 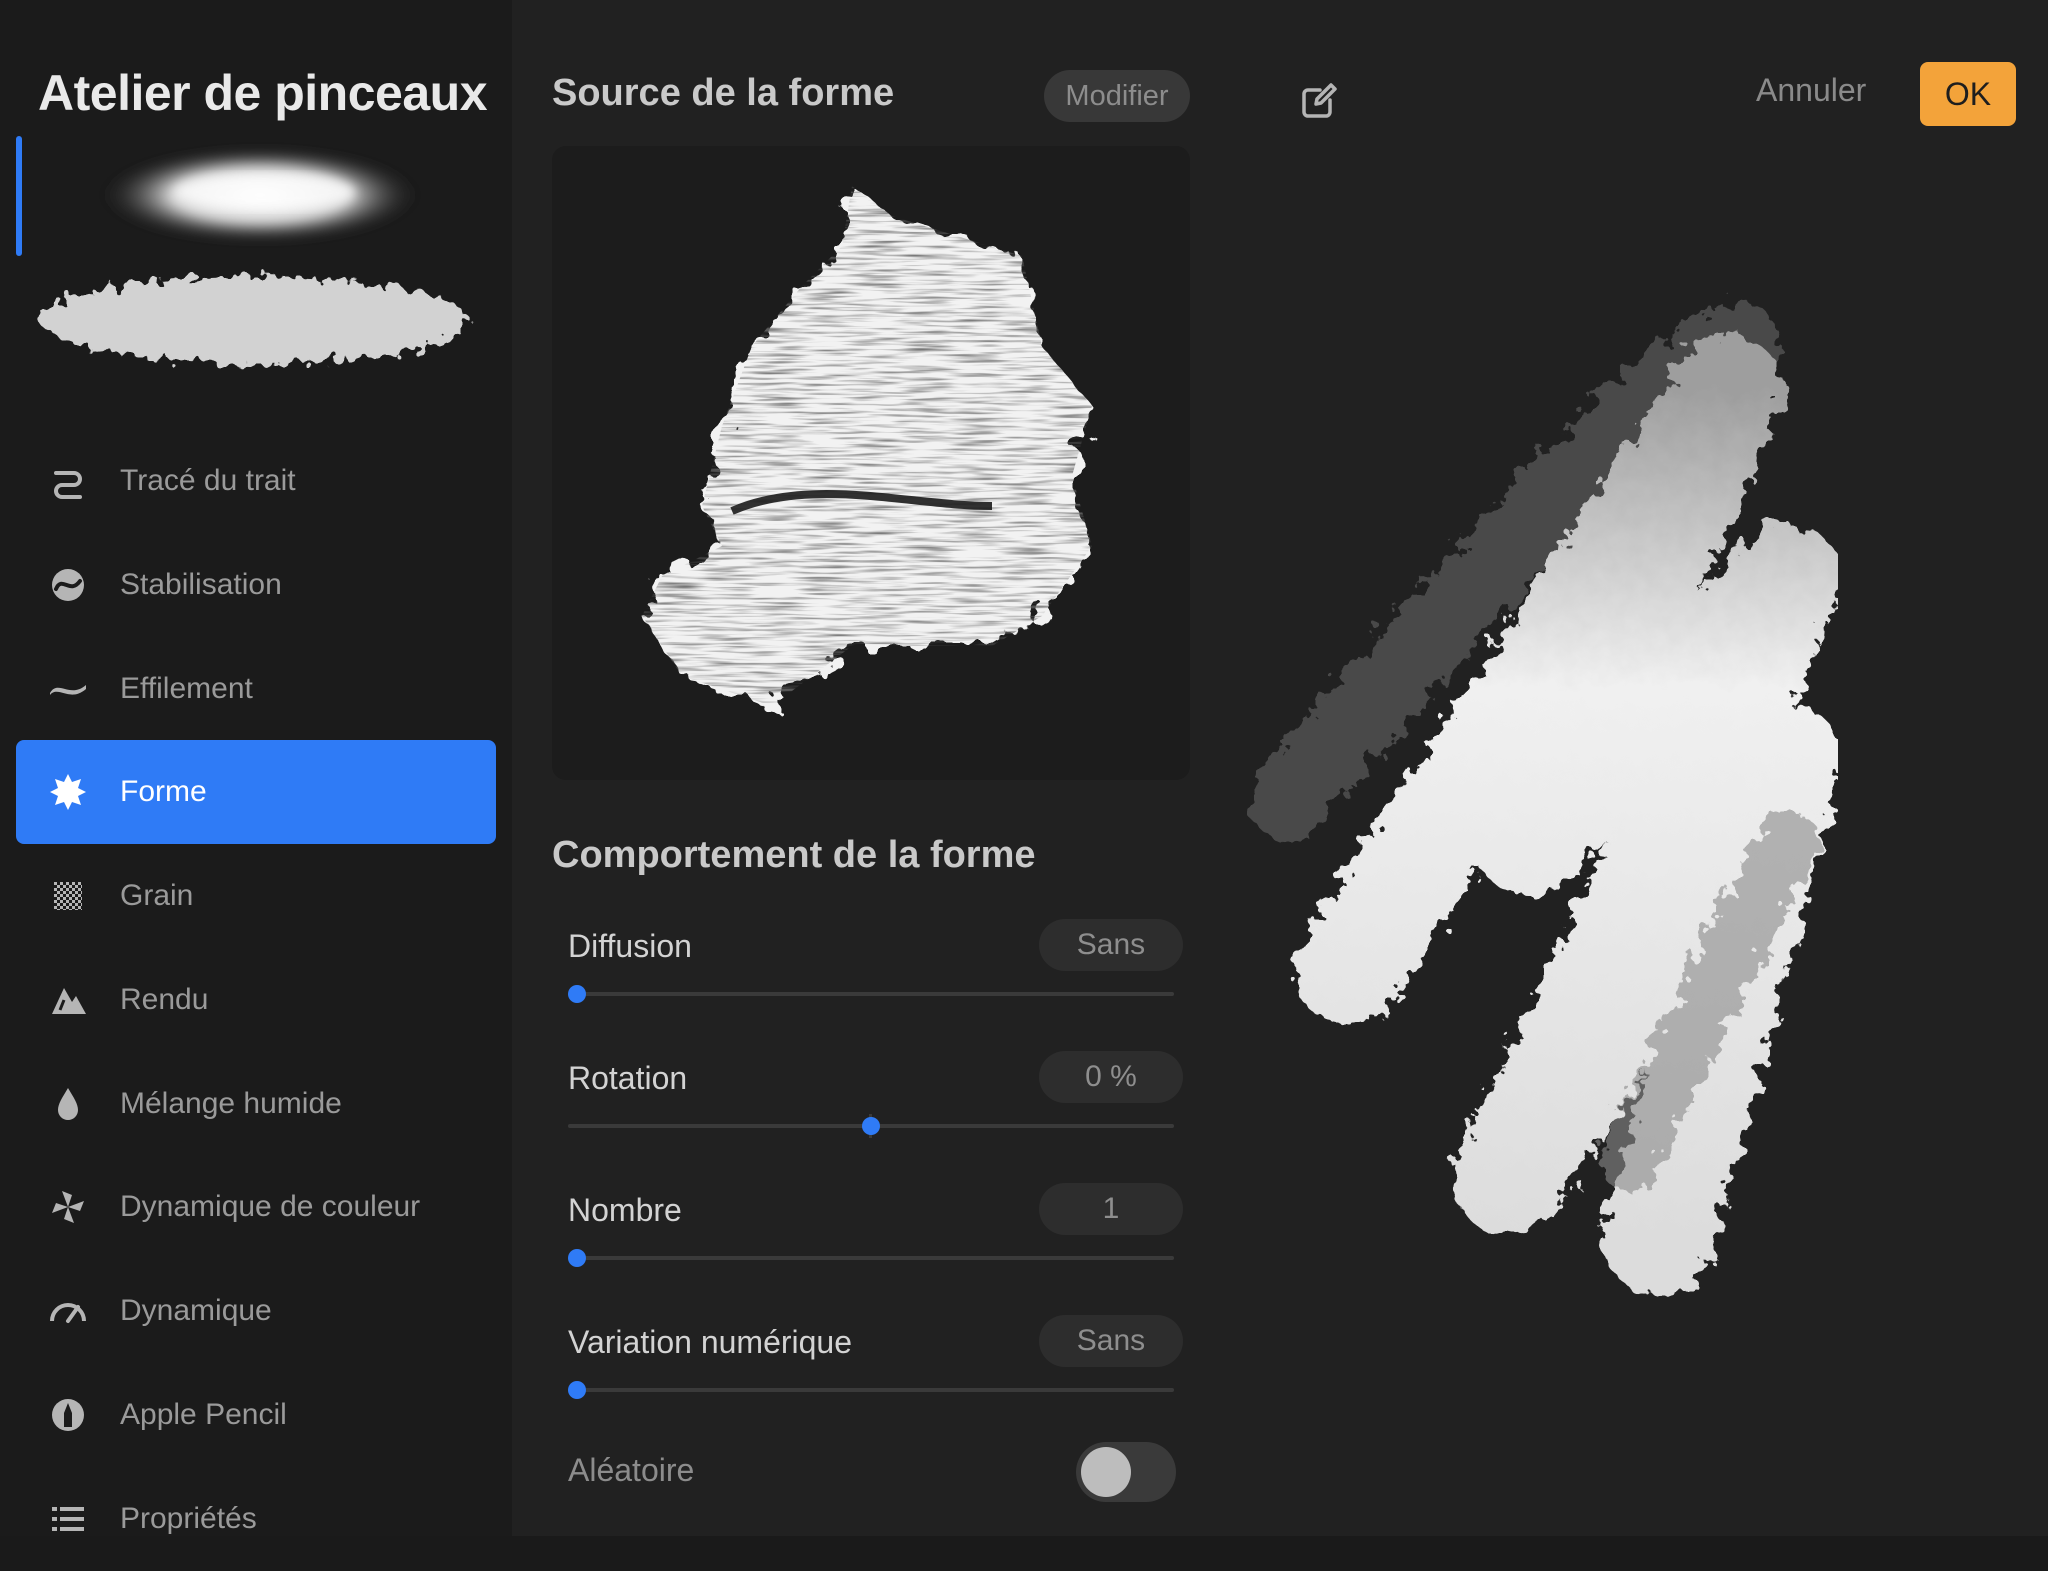 I want to click on rotation-slider, so click(x=871, y=1126).